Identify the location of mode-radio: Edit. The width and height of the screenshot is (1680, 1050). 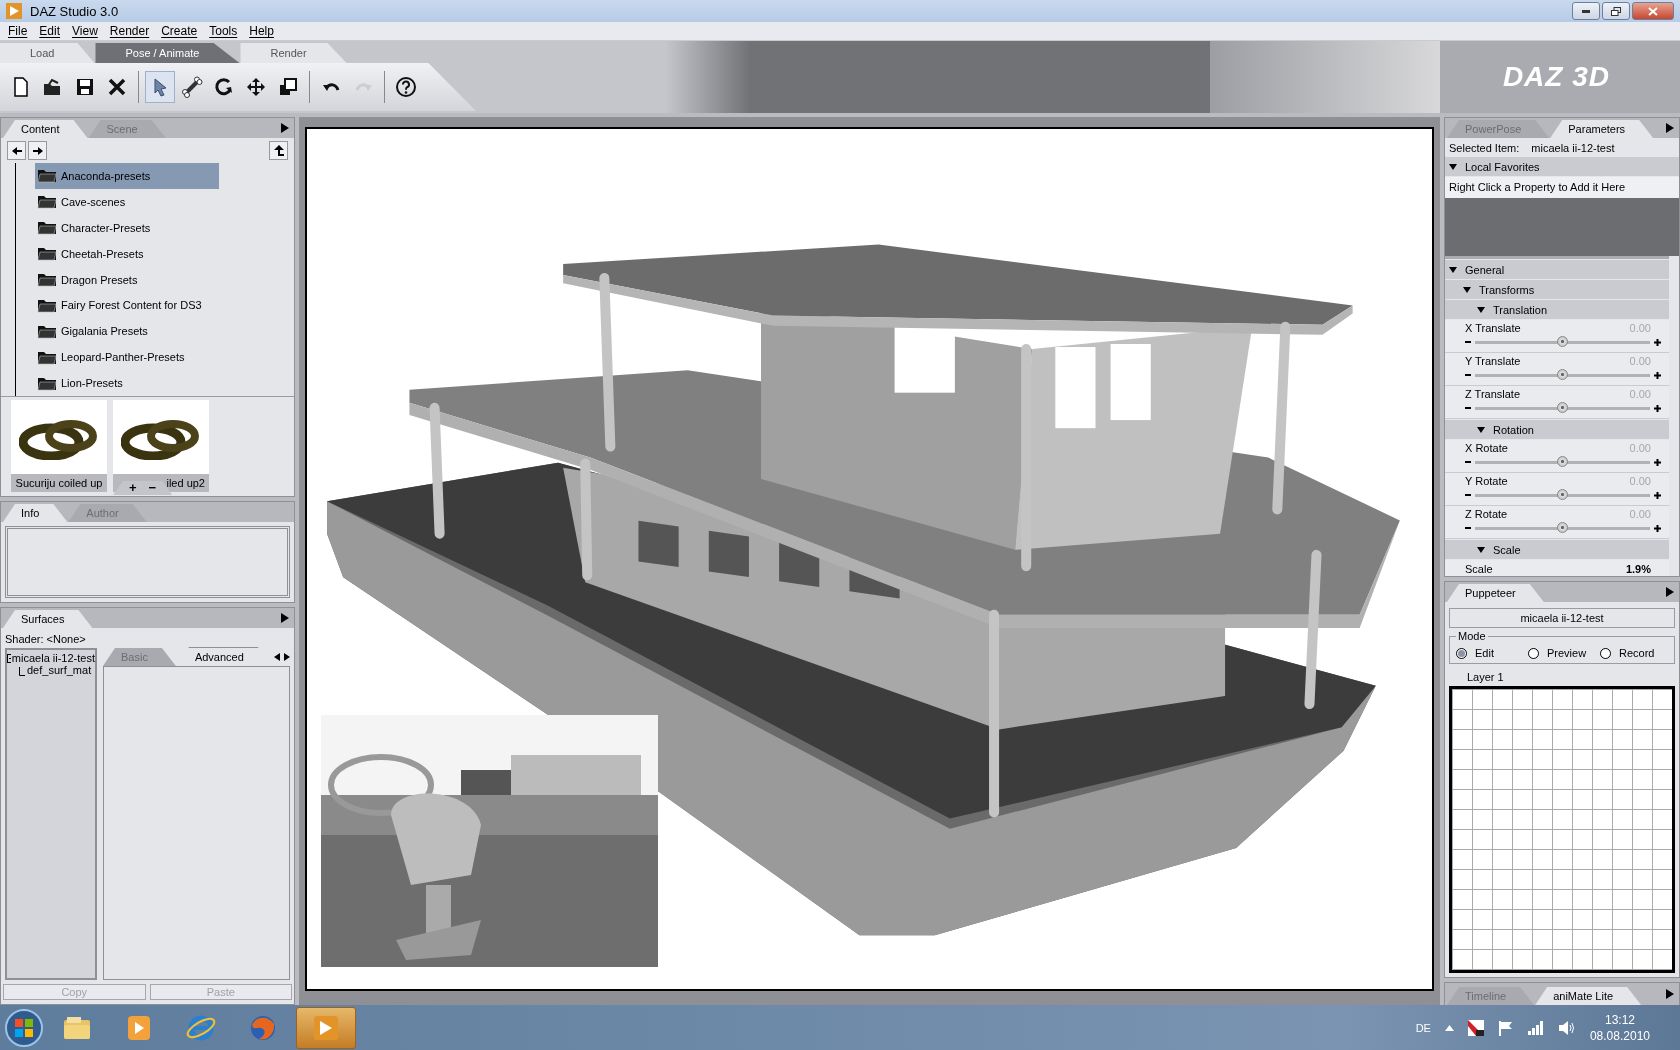
(1490, 653).